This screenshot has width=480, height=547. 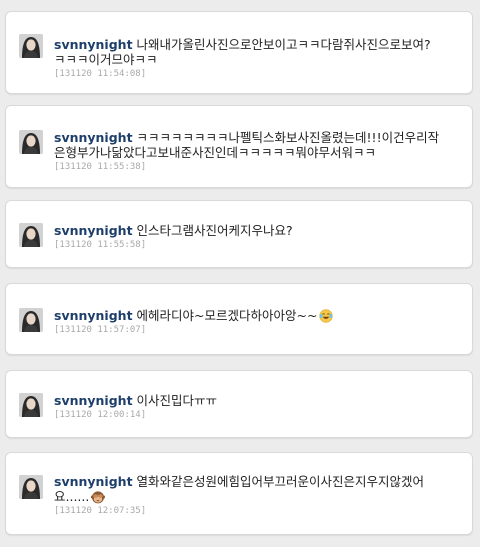 What do you see at coordinates (258, 407) in the screenshot?
I see `message-body: svnnynight 이사진밉다ㅠㅠ [131120 12:00:14]` at bounding box center [258, 407].